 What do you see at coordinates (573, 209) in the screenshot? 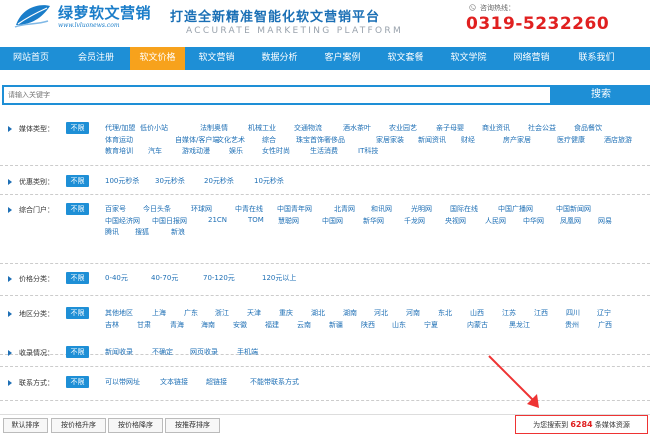
I see `filter-option: 中国新闻网` at bounding box center [573, 209].